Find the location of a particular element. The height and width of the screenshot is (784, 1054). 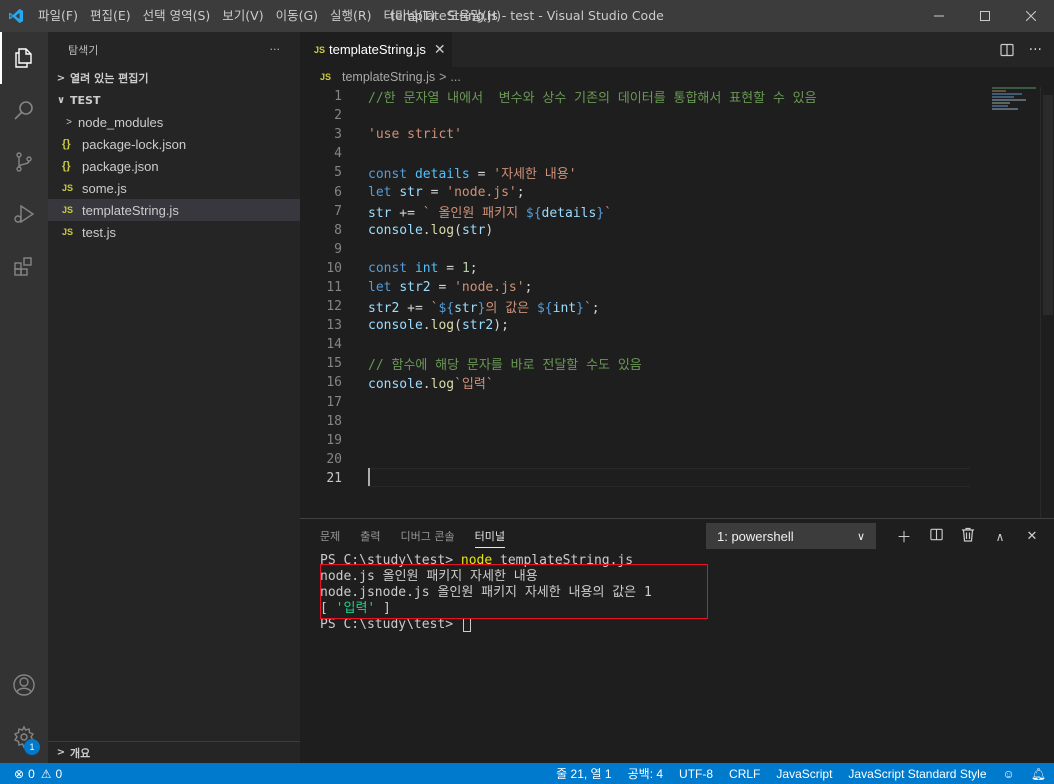

extensions-icon is located at coordinates (24, 266).